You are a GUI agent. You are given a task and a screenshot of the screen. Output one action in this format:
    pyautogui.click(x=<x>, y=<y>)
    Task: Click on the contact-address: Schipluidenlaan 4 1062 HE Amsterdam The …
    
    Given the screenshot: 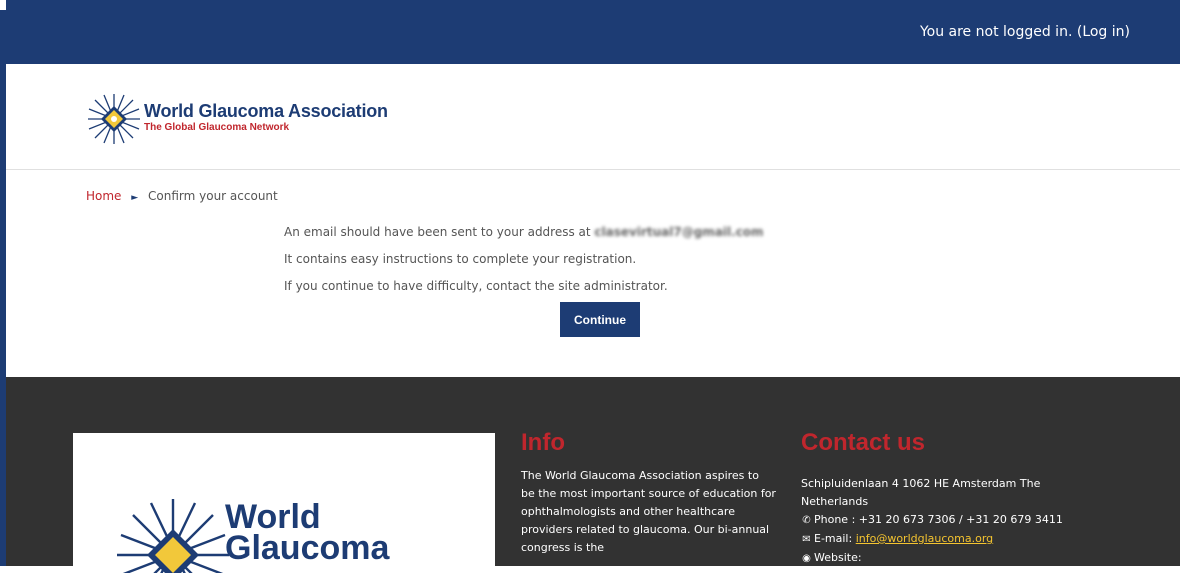 What is the action you would take?
    pyautogui.click(x=921, y=492)
    